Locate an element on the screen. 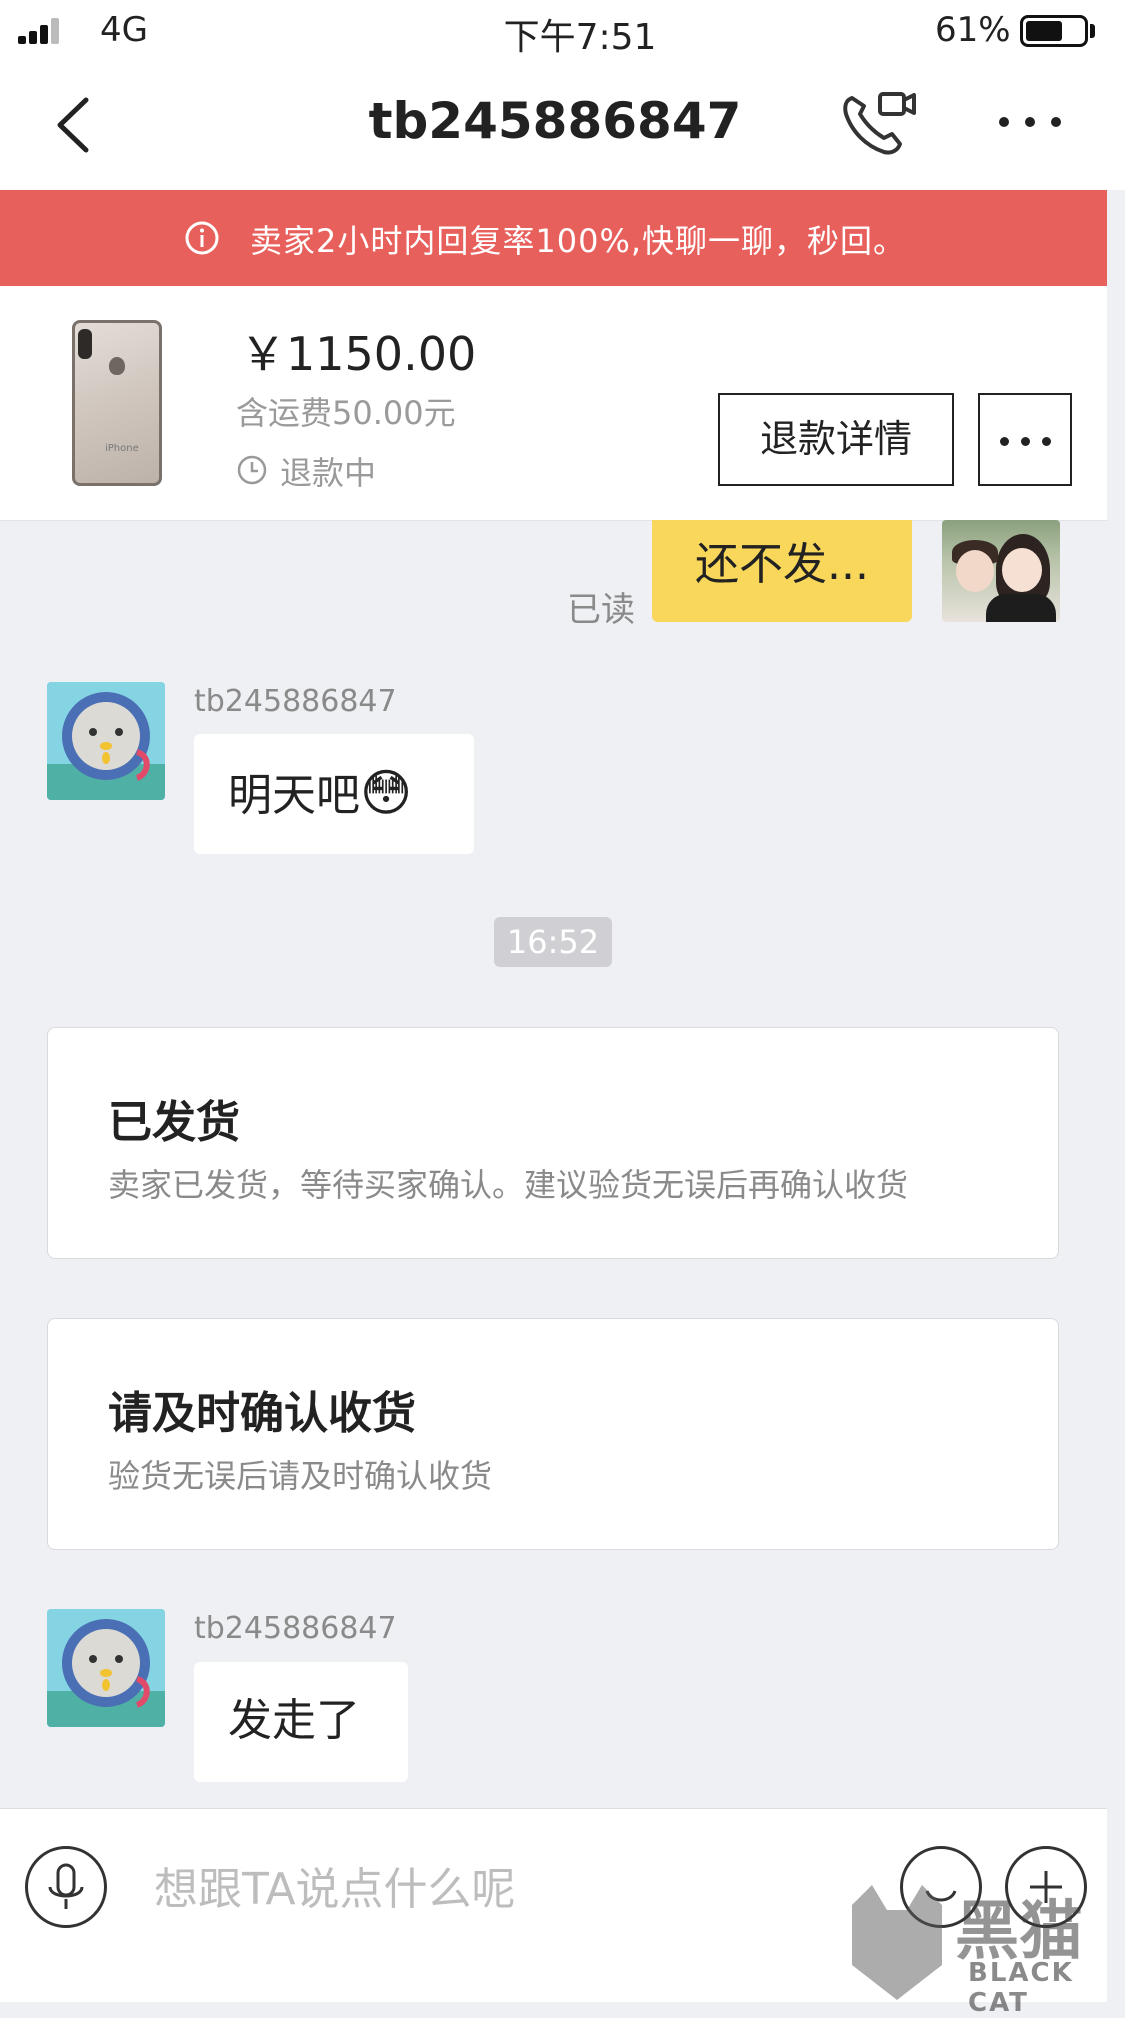 The image size is (1125, 2018). more-dots-icon is located at coordinates (1030, 122).